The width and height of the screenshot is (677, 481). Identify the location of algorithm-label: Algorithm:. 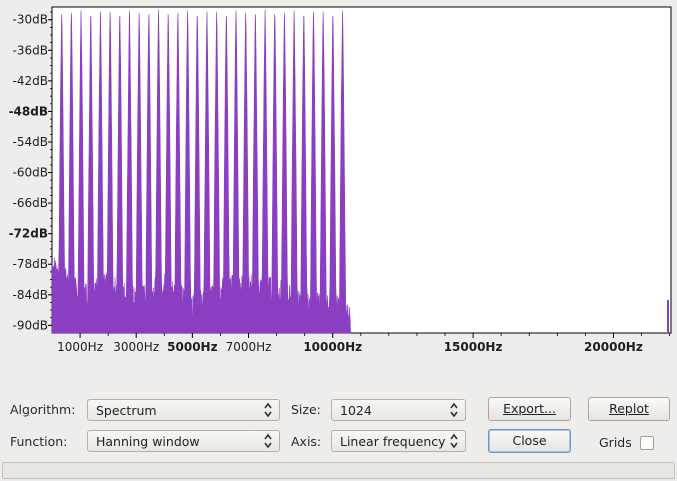
(43, 409).